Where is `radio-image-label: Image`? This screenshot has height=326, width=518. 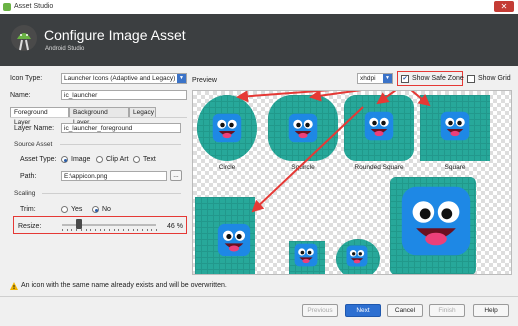 radio-image-label: Image is located at coordinates (81, 159).